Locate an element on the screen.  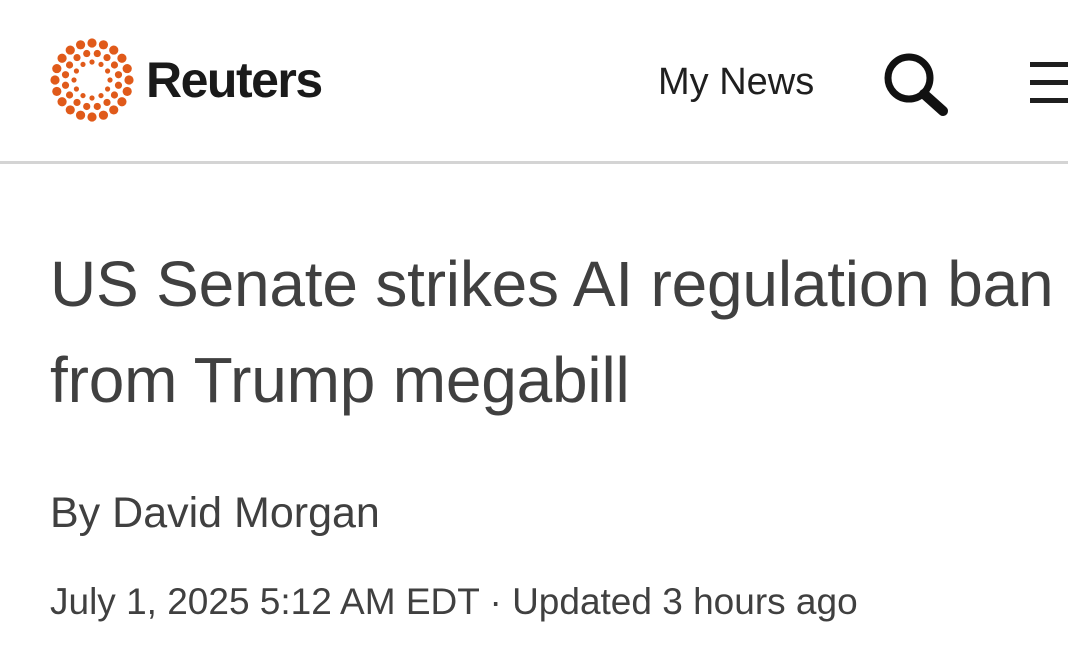
menu-button is located at coordinates (1047, 83).